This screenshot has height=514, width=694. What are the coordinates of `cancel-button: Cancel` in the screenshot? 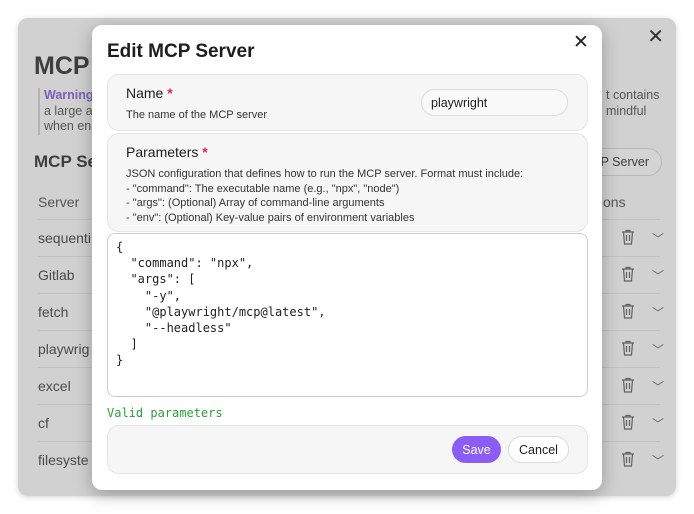 It's located at (538, 449).